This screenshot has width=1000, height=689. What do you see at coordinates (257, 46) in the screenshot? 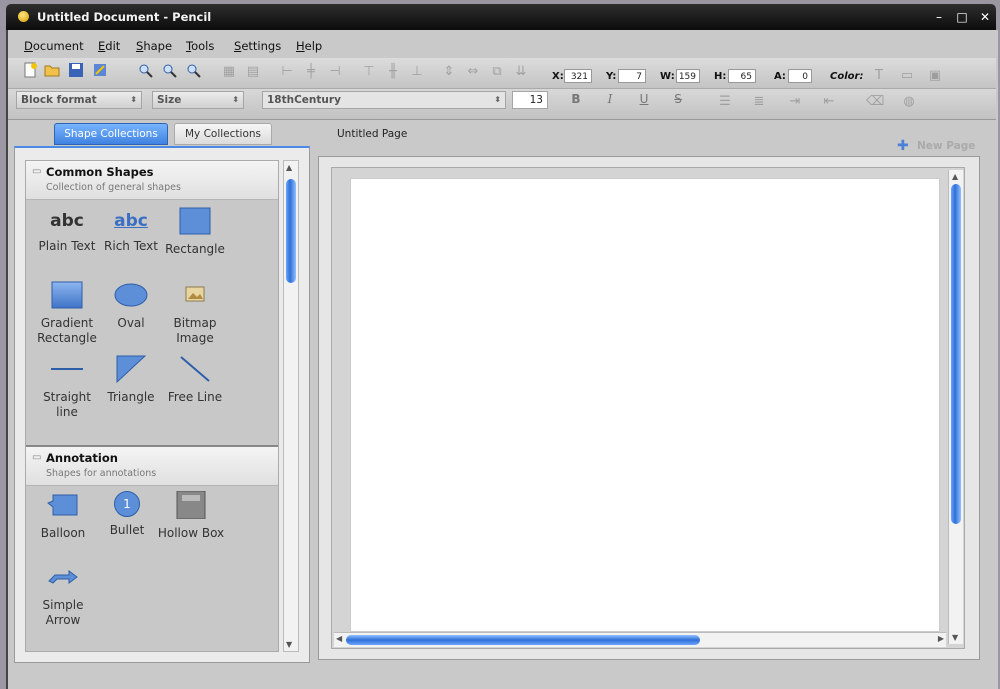
I see `menu-settings: Settings` at bounding box center [257, 46].